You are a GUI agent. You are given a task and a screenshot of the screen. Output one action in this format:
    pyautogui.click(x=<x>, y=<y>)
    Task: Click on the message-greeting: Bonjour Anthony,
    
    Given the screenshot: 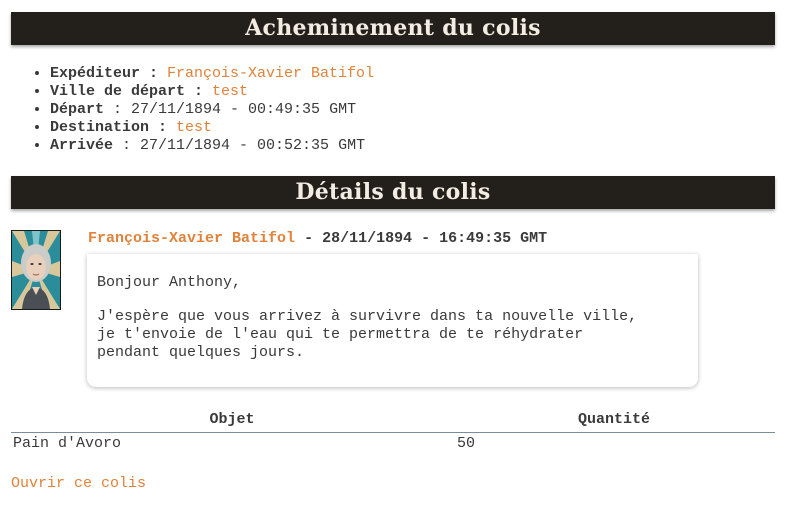 What is the action you would take?
    pyautogui.click(x=169, y=282)
    